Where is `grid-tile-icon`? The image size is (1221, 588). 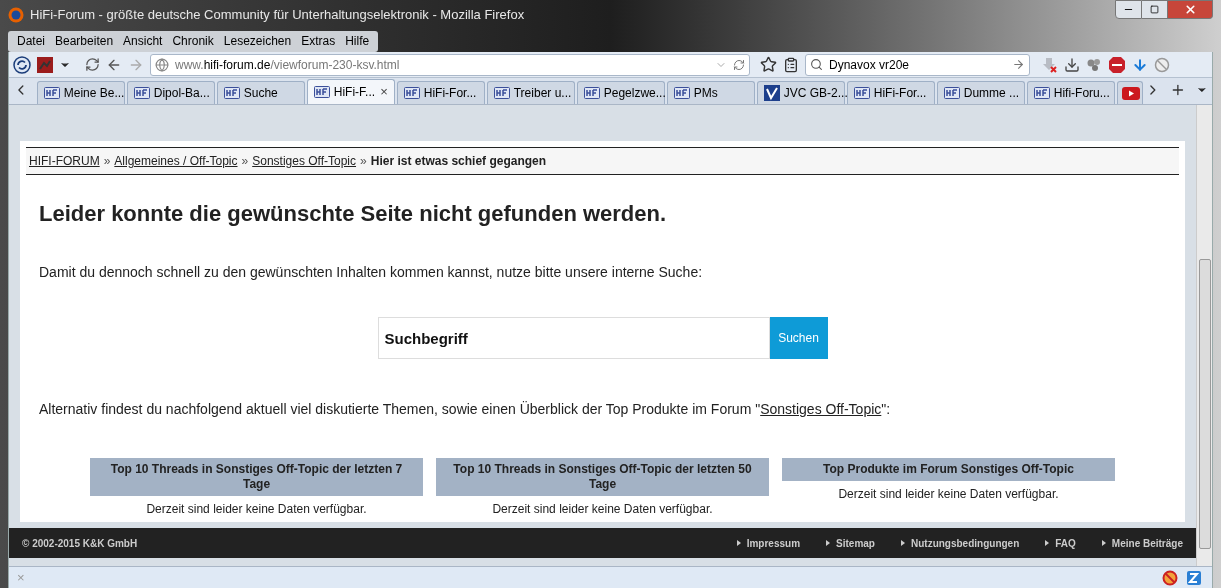
grid-tile-icon is located at coordinates (45, 64).